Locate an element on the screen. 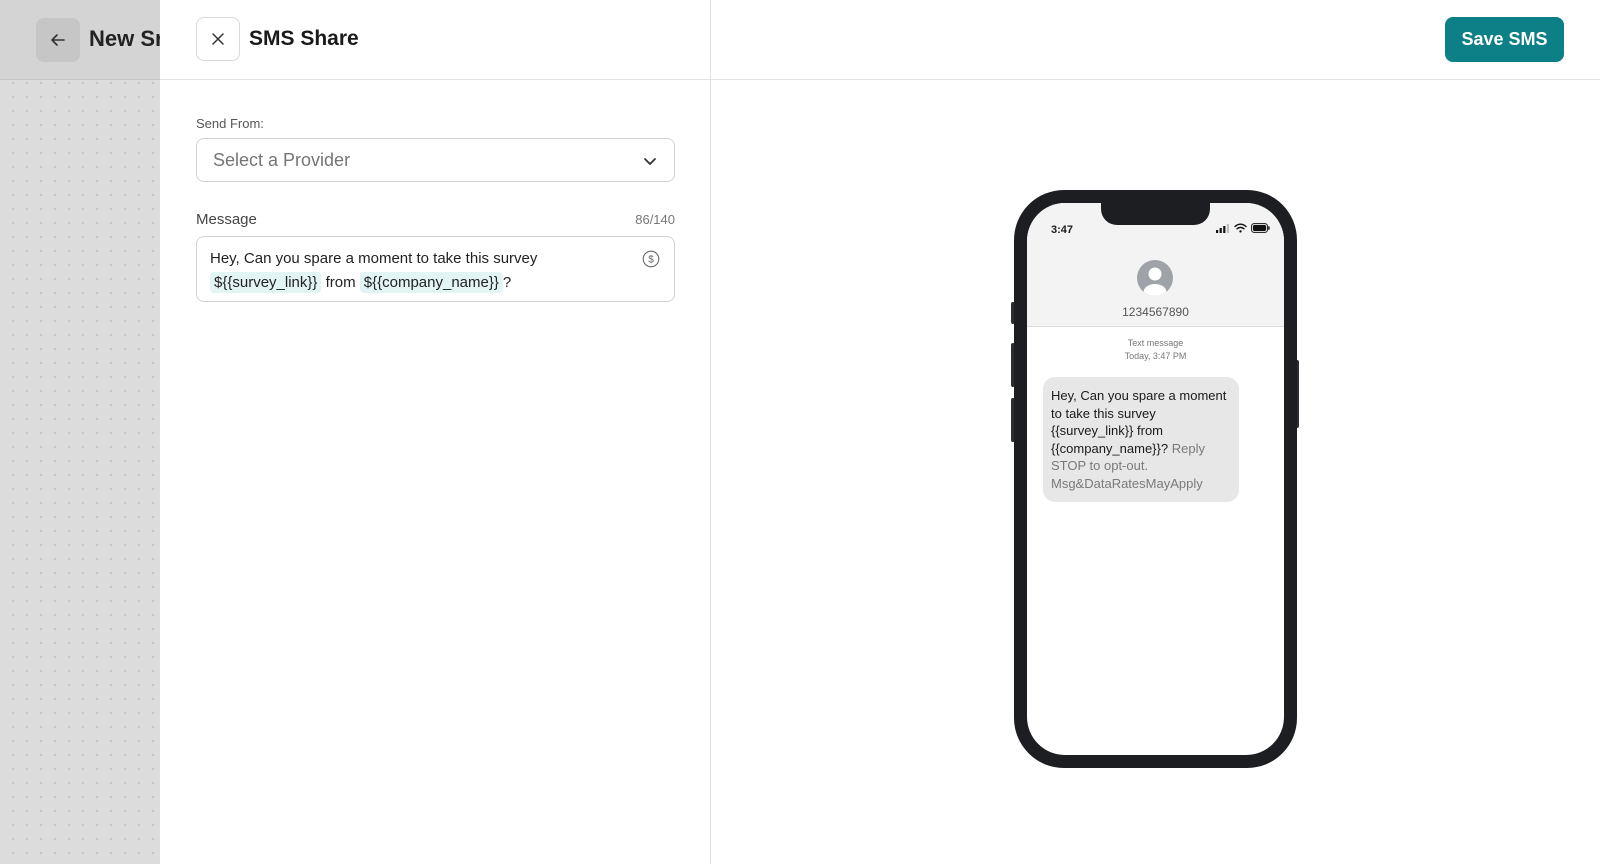  message-meta: Text message Today, 3:47 PM is located at coordinates (1155, 350).